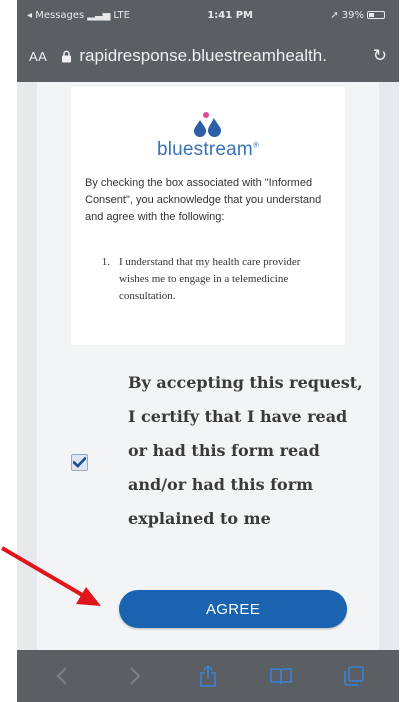 The width and height of the screenshot is (417, 702). Describe the element at coordinates (352, 15) in the screenshot. I see `battery-percent: 39%` at that location.